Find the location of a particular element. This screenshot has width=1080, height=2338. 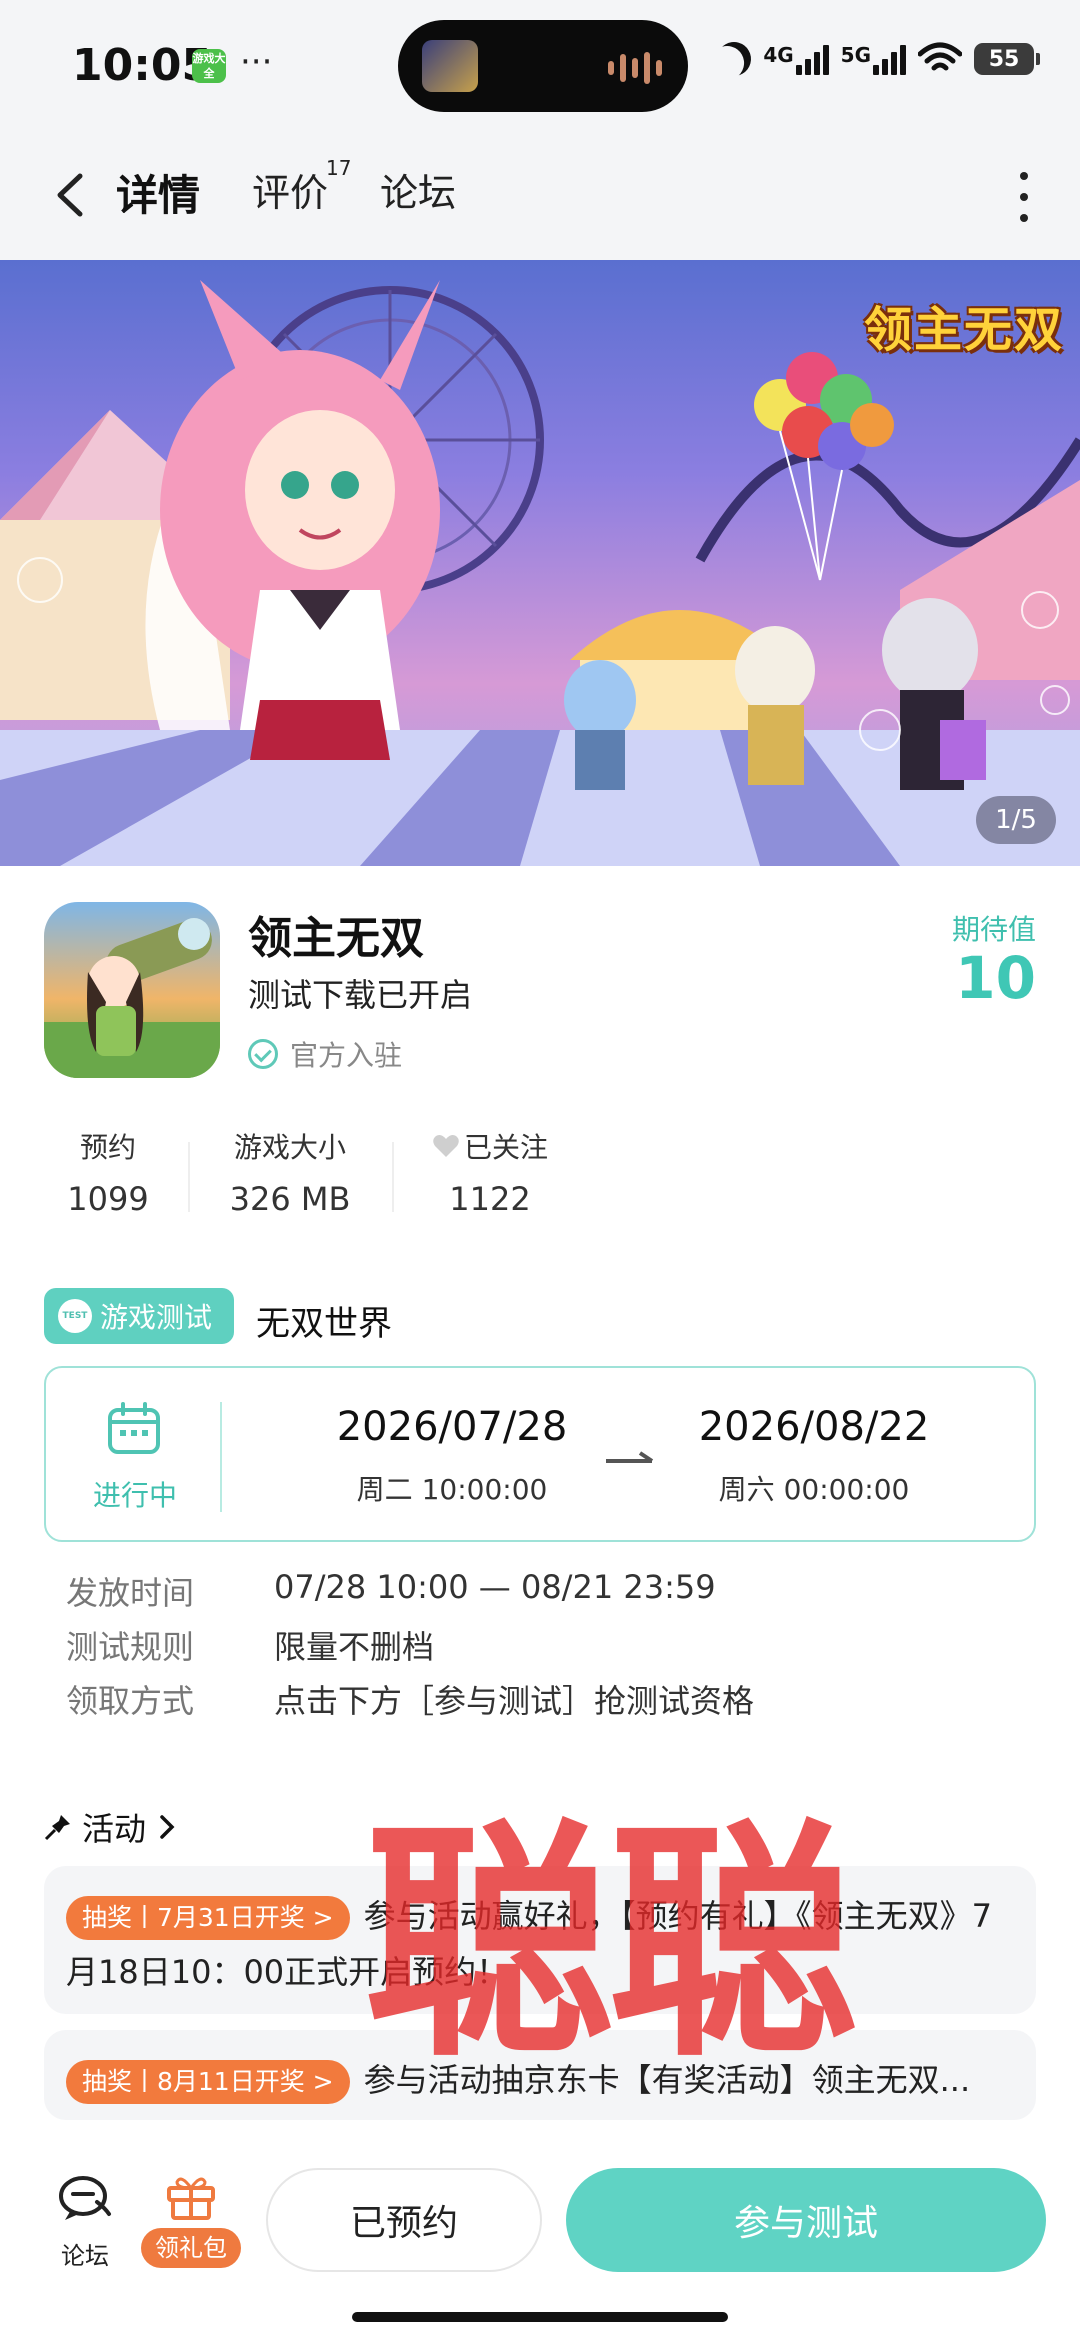

info-value: 限量不删档 is located at coordinates (354, 1647).